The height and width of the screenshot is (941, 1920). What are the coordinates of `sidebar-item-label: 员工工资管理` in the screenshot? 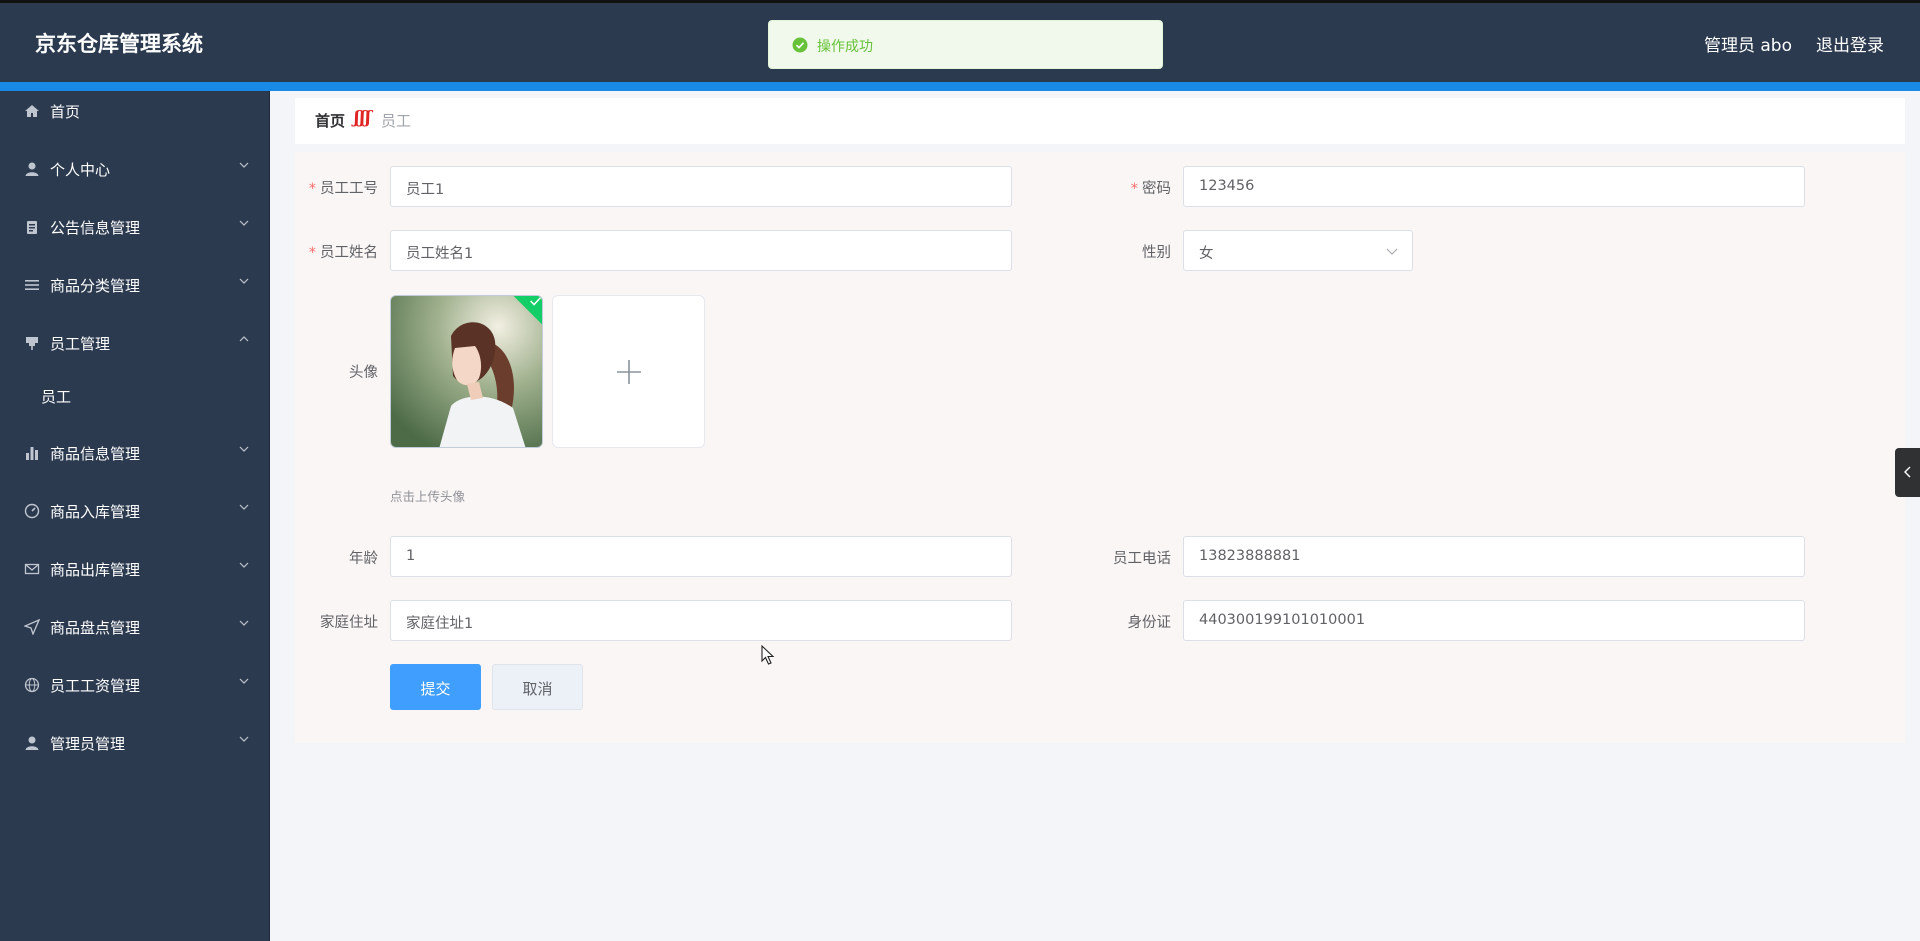 It's located at (95, 686).